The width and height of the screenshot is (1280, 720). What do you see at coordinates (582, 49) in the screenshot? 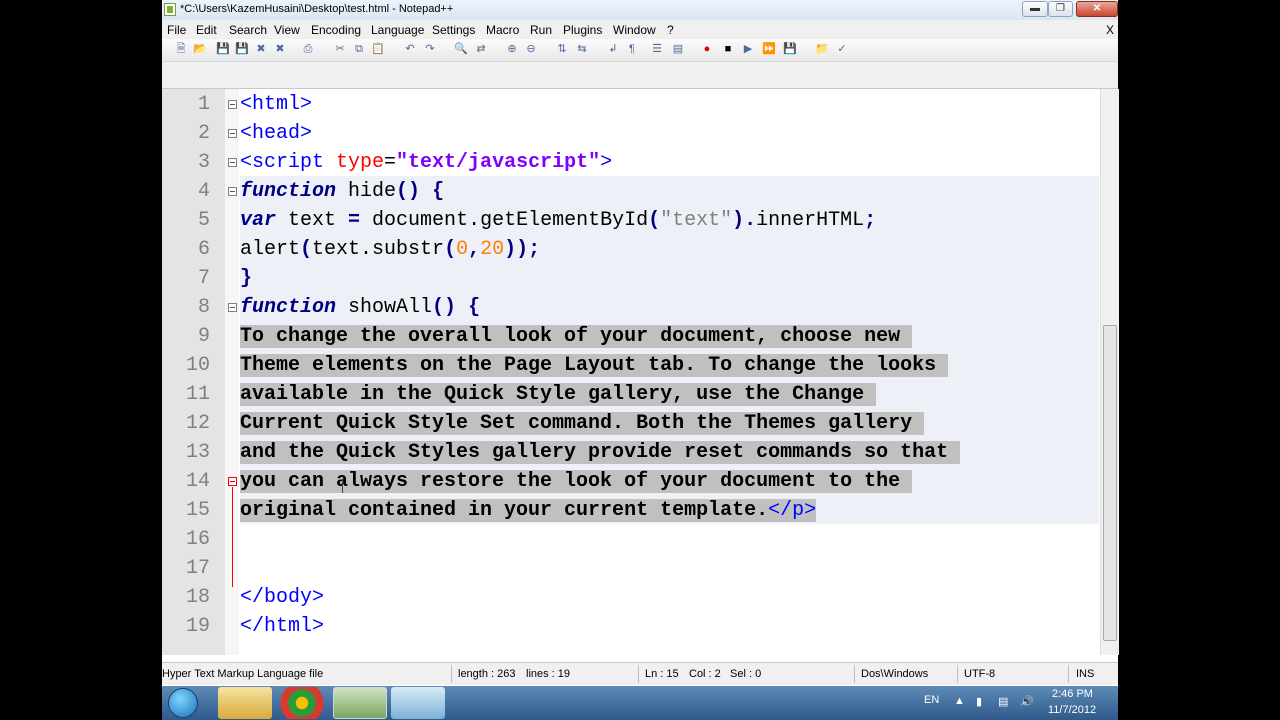
I see `sync-horizontal-icon: ⇆` at bounding box center [582, 49].